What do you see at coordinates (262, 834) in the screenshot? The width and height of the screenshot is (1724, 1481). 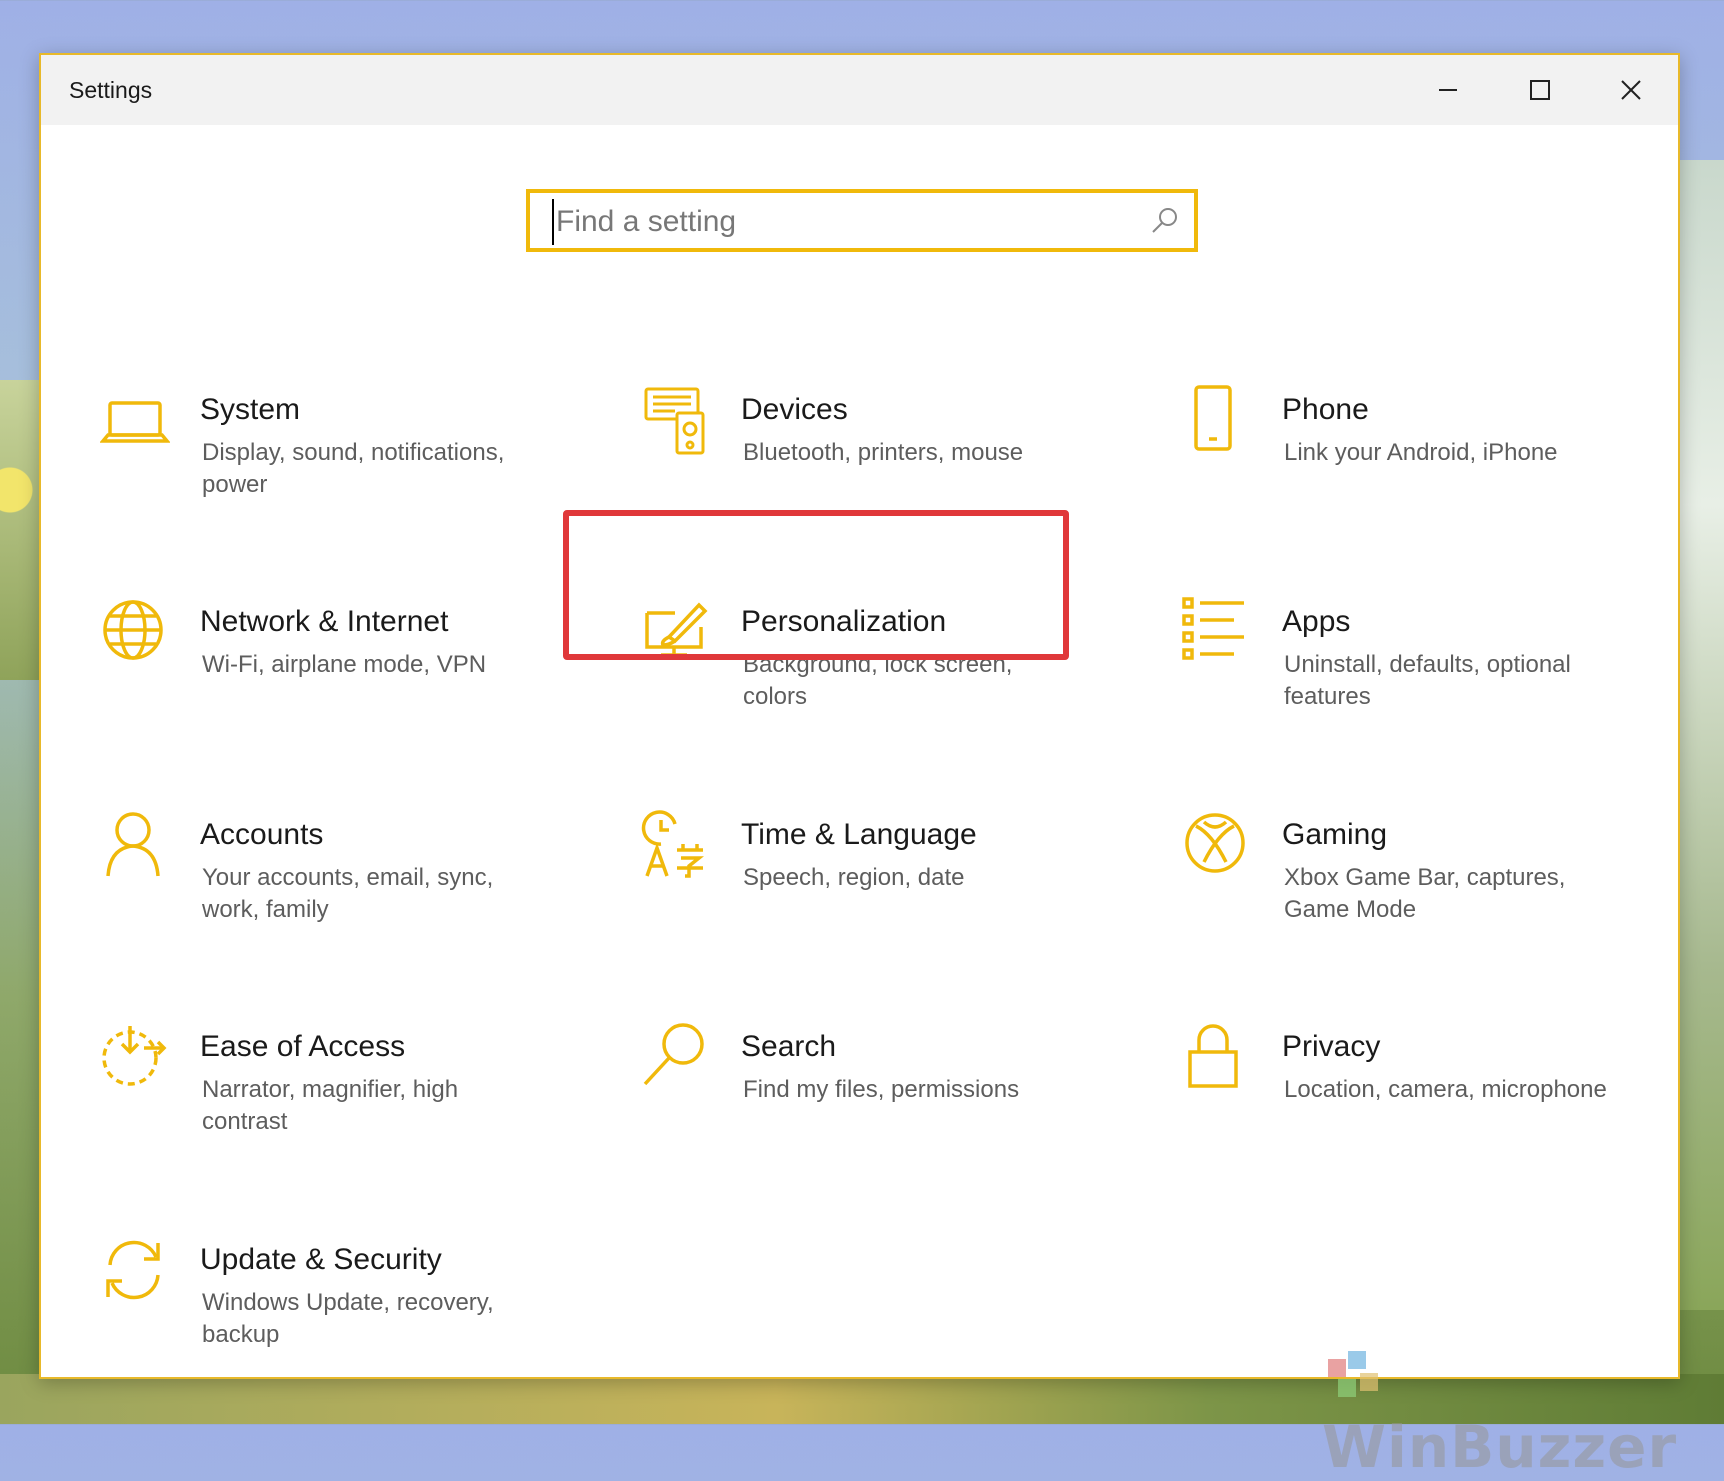 I see `tile-title: Accounts` at bounding box center [262, 834].